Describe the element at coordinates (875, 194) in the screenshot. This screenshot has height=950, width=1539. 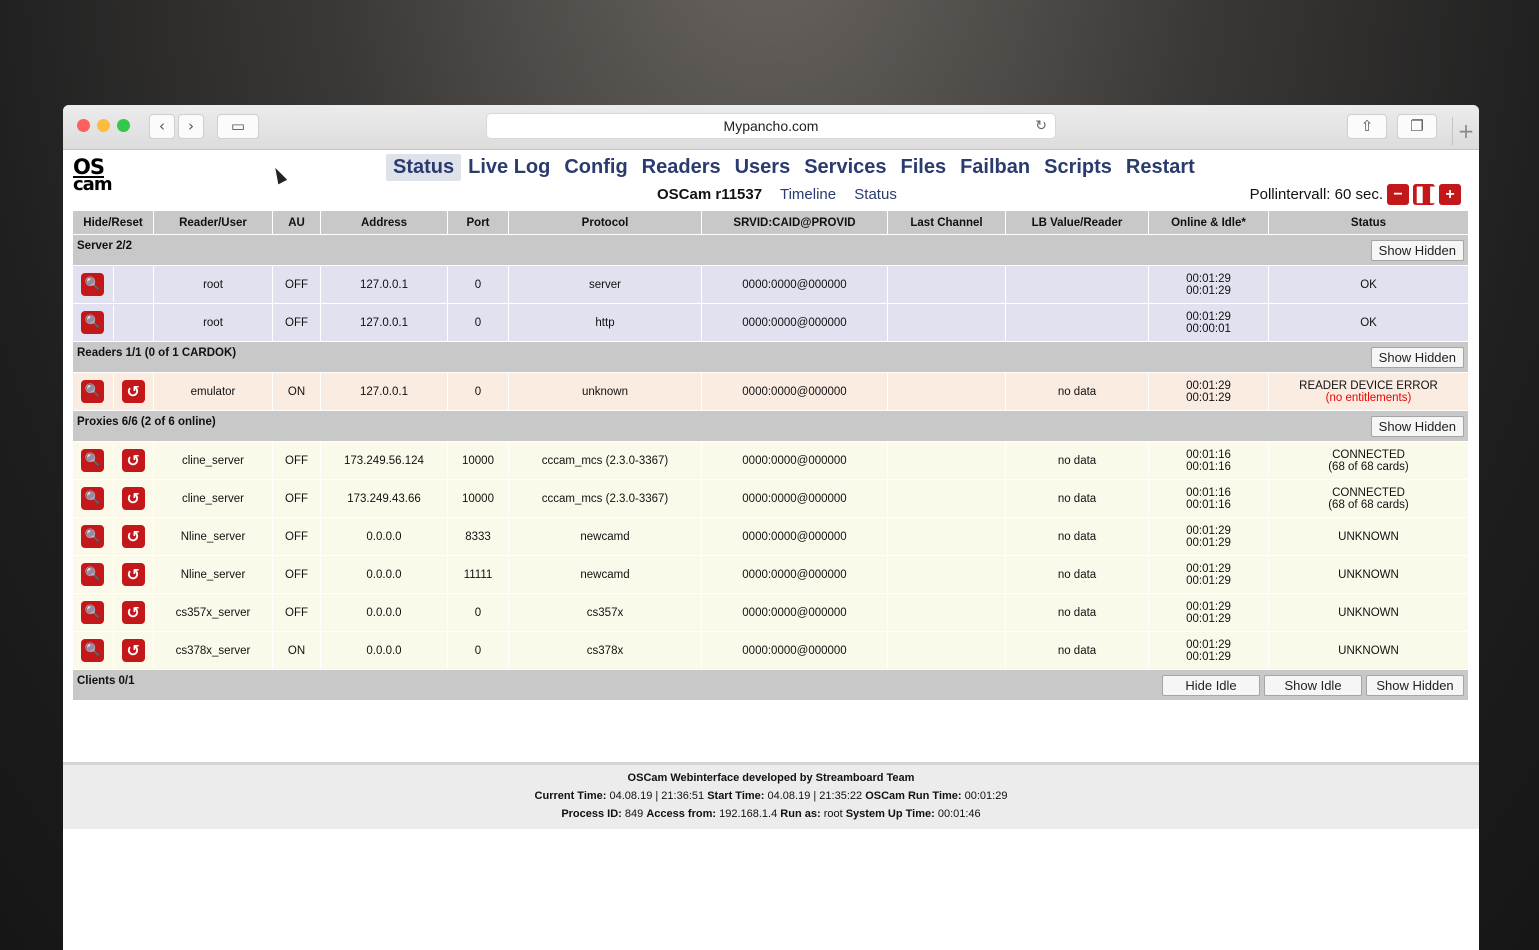
I see `status-sublink: Status` at that location.